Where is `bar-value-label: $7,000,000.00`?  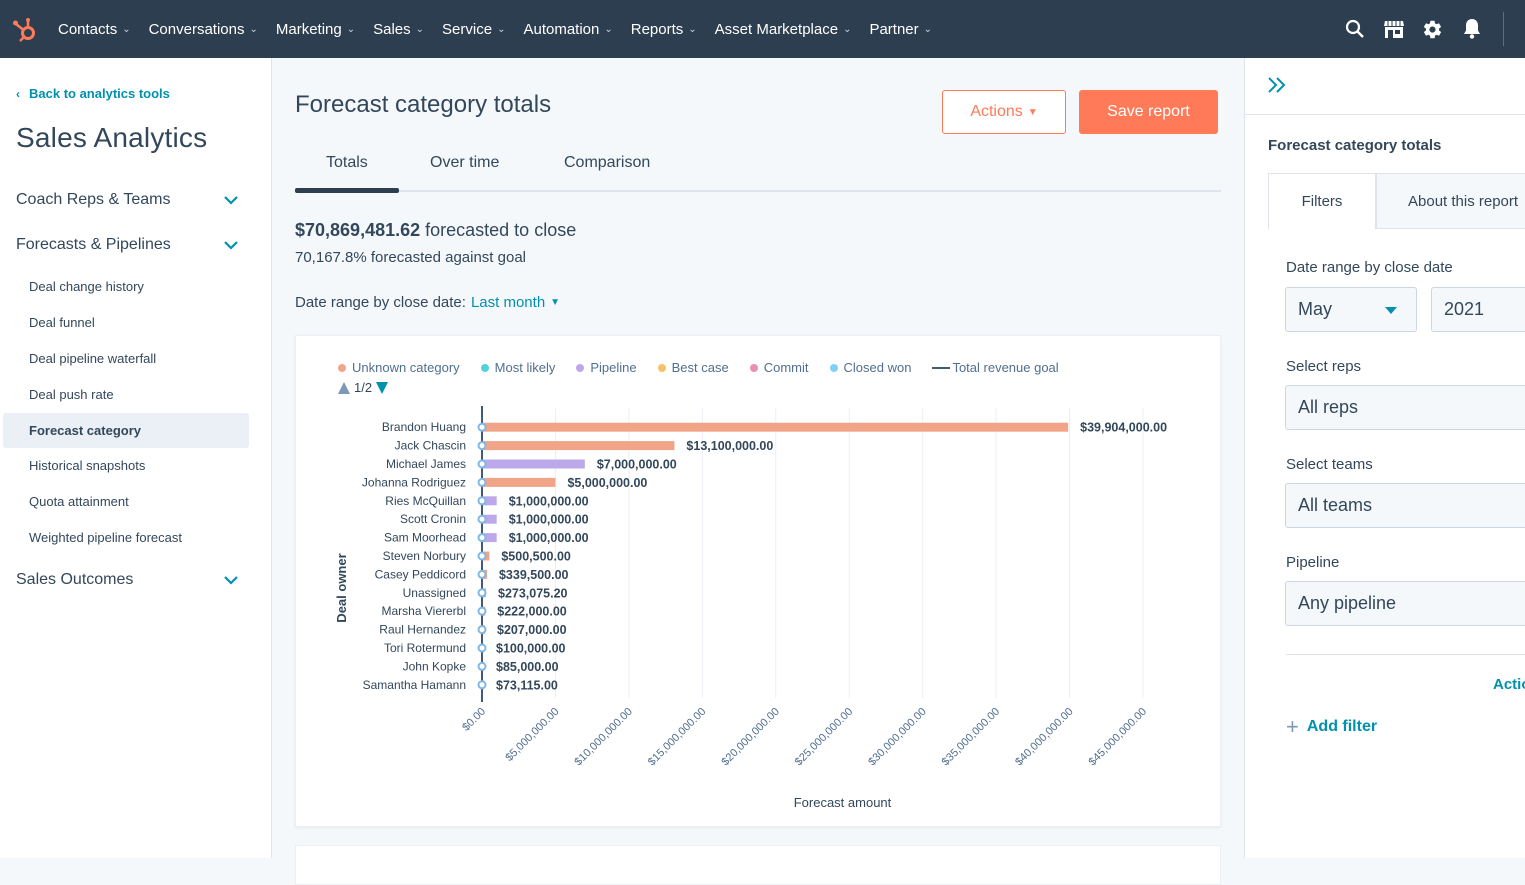 bar-value-label: $7,000,000.00 is located at coordinates (637, 465).